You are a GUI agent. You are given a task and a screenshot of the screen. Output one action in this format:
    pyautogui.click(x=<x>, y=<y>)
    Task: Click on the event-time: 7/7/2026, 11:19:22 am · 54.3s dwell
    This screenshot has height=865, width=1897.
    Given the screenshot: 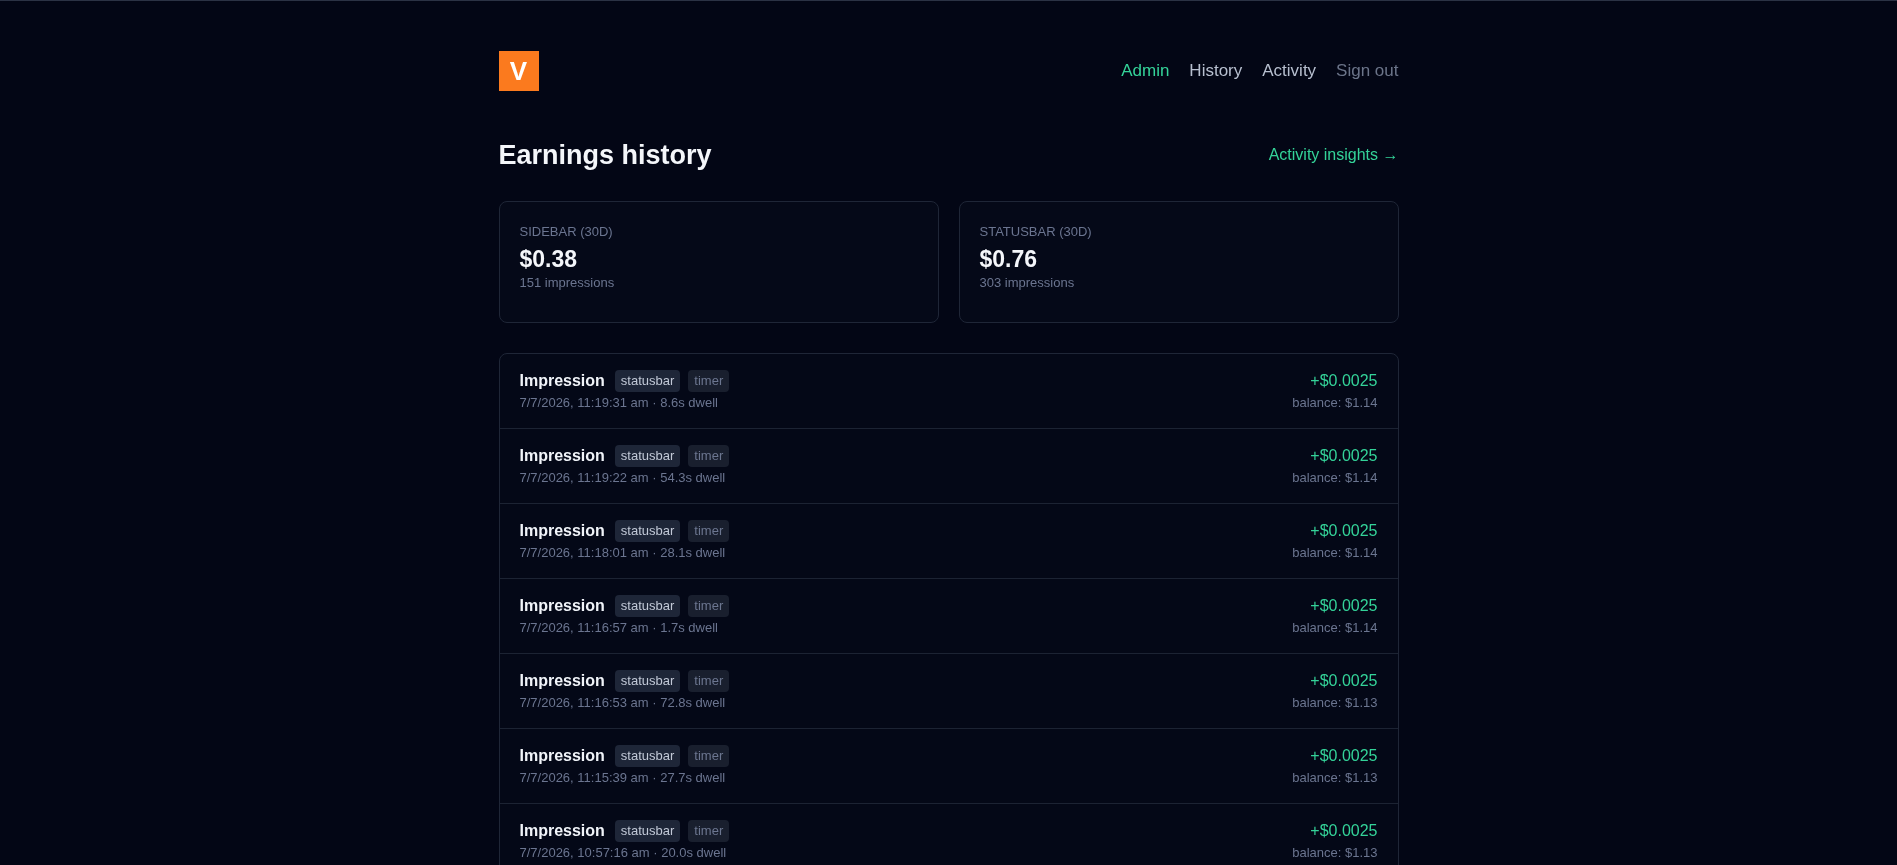 What is the action you would take?
    pyautogui.click(x=623, y=478)
    